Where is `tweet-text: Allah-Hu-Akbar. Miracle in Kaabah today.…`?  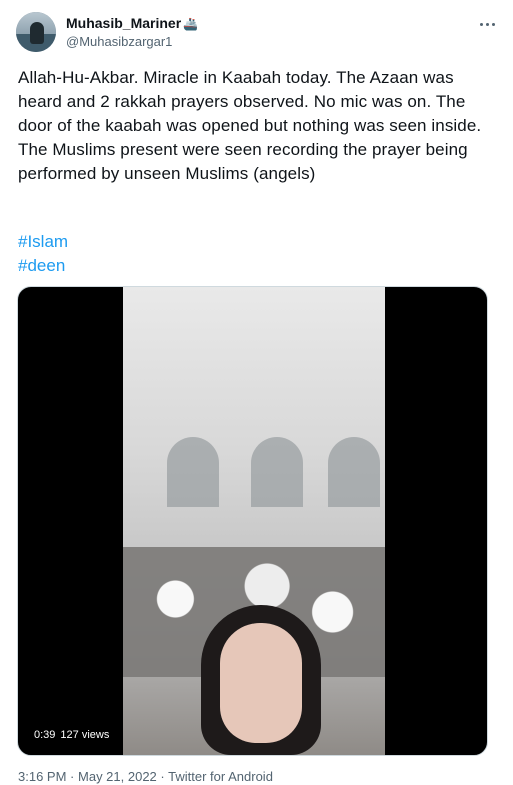
tweet-text: Allah-Hu-Akbar. Miracle in Kaabah today.… is located at coordinates (250, 125).